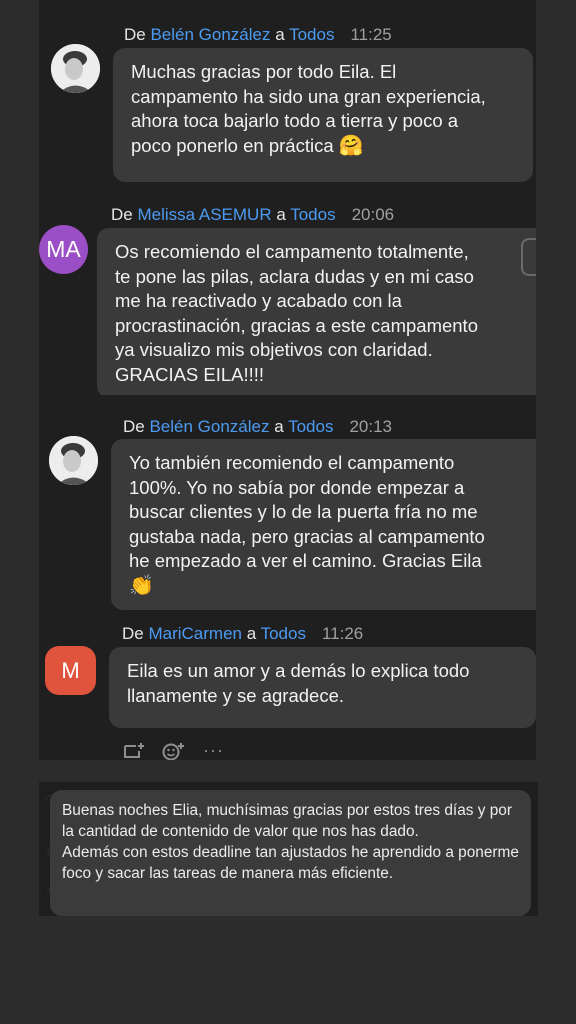  What do you see at coordinates (528, 257) in the screenshot?
I see `reaction-button-icon` at bounding box center [528, 257].